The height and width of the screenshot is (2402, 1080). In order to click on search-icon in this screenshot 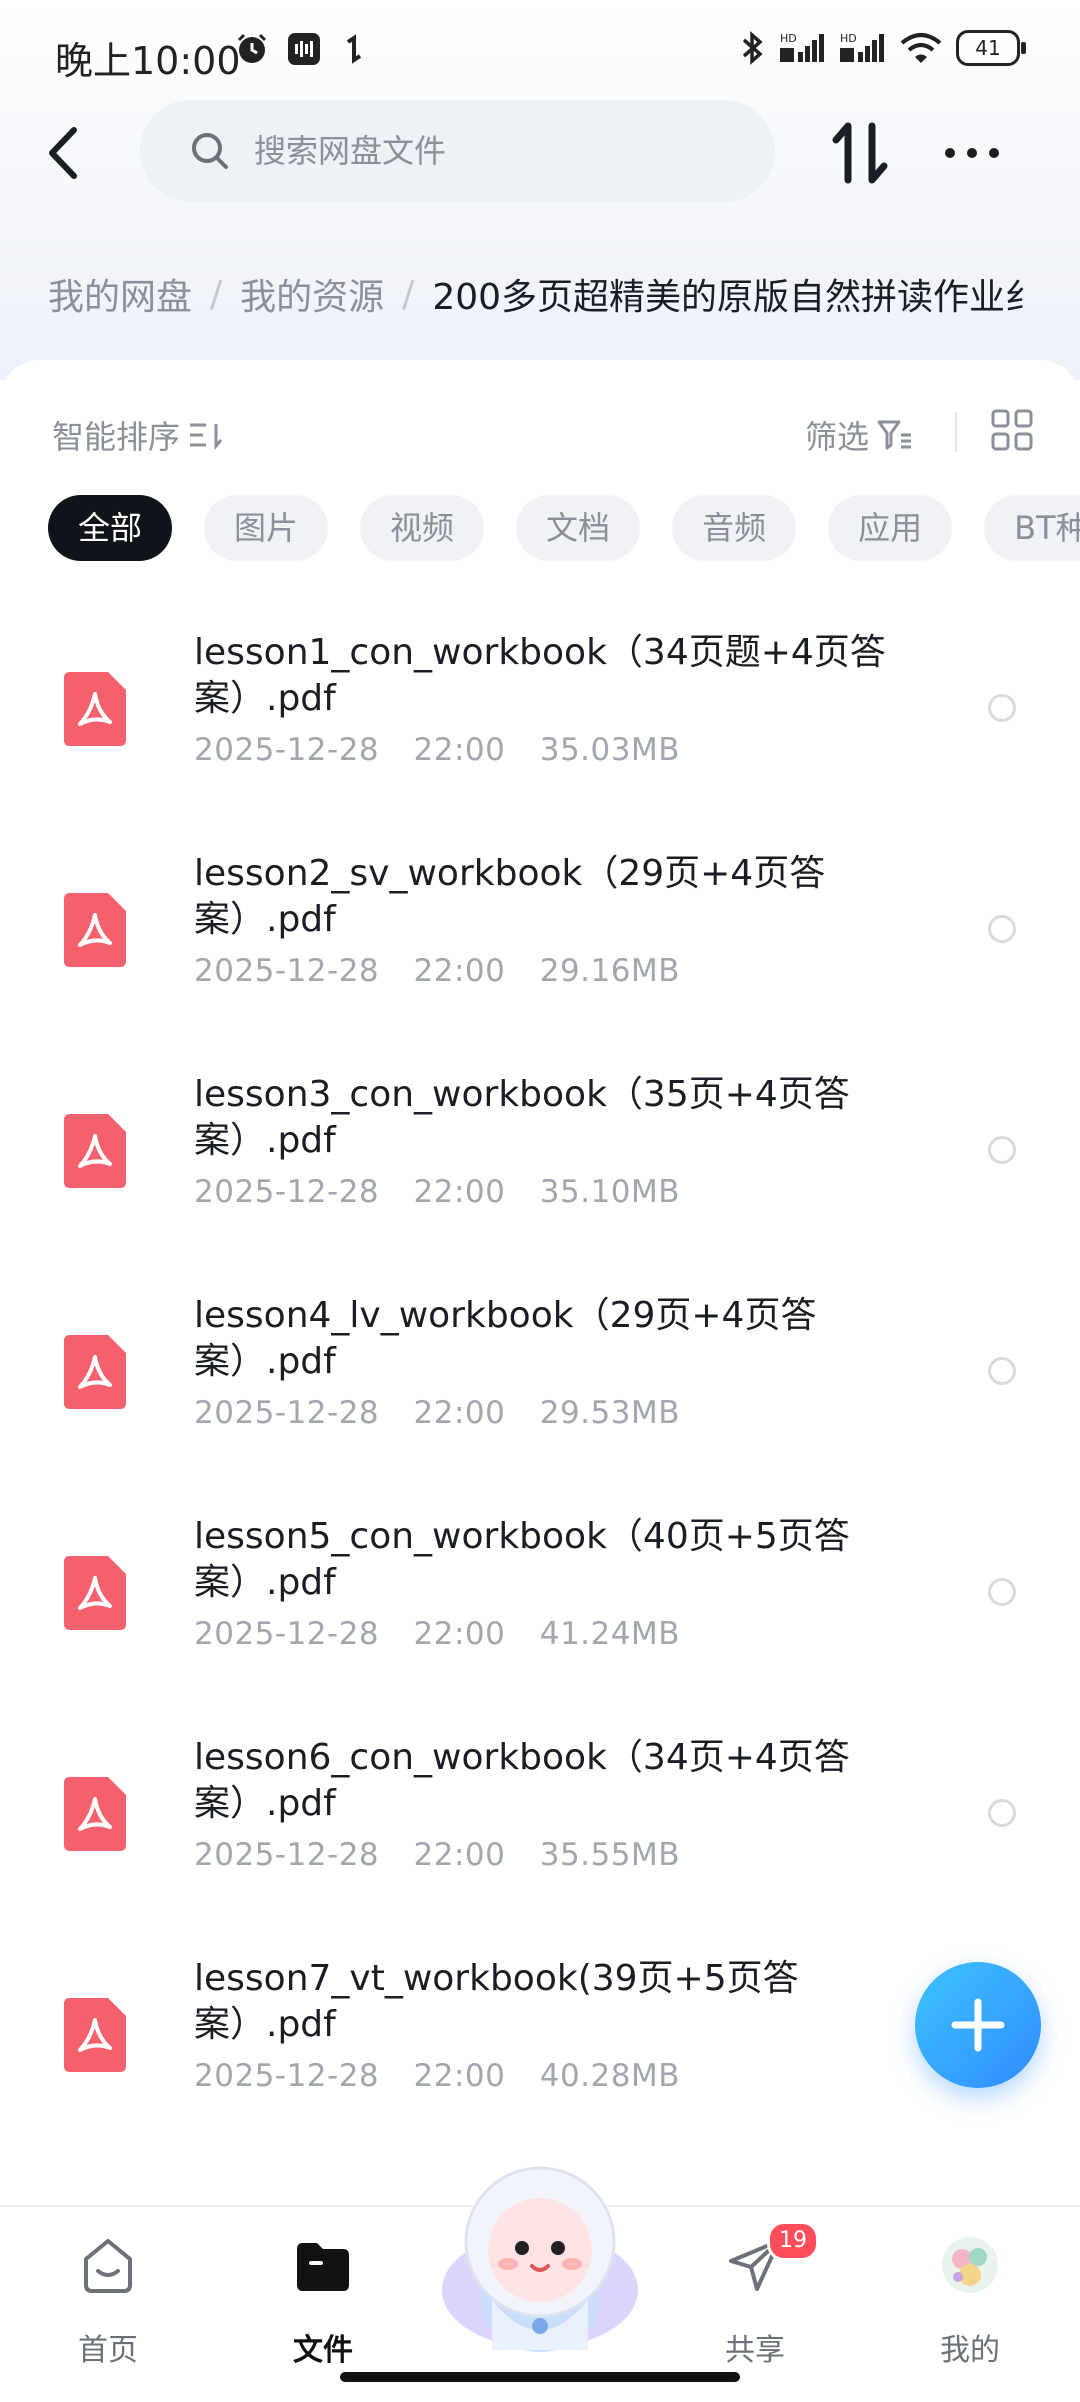, I will do `click(210, 151)`.